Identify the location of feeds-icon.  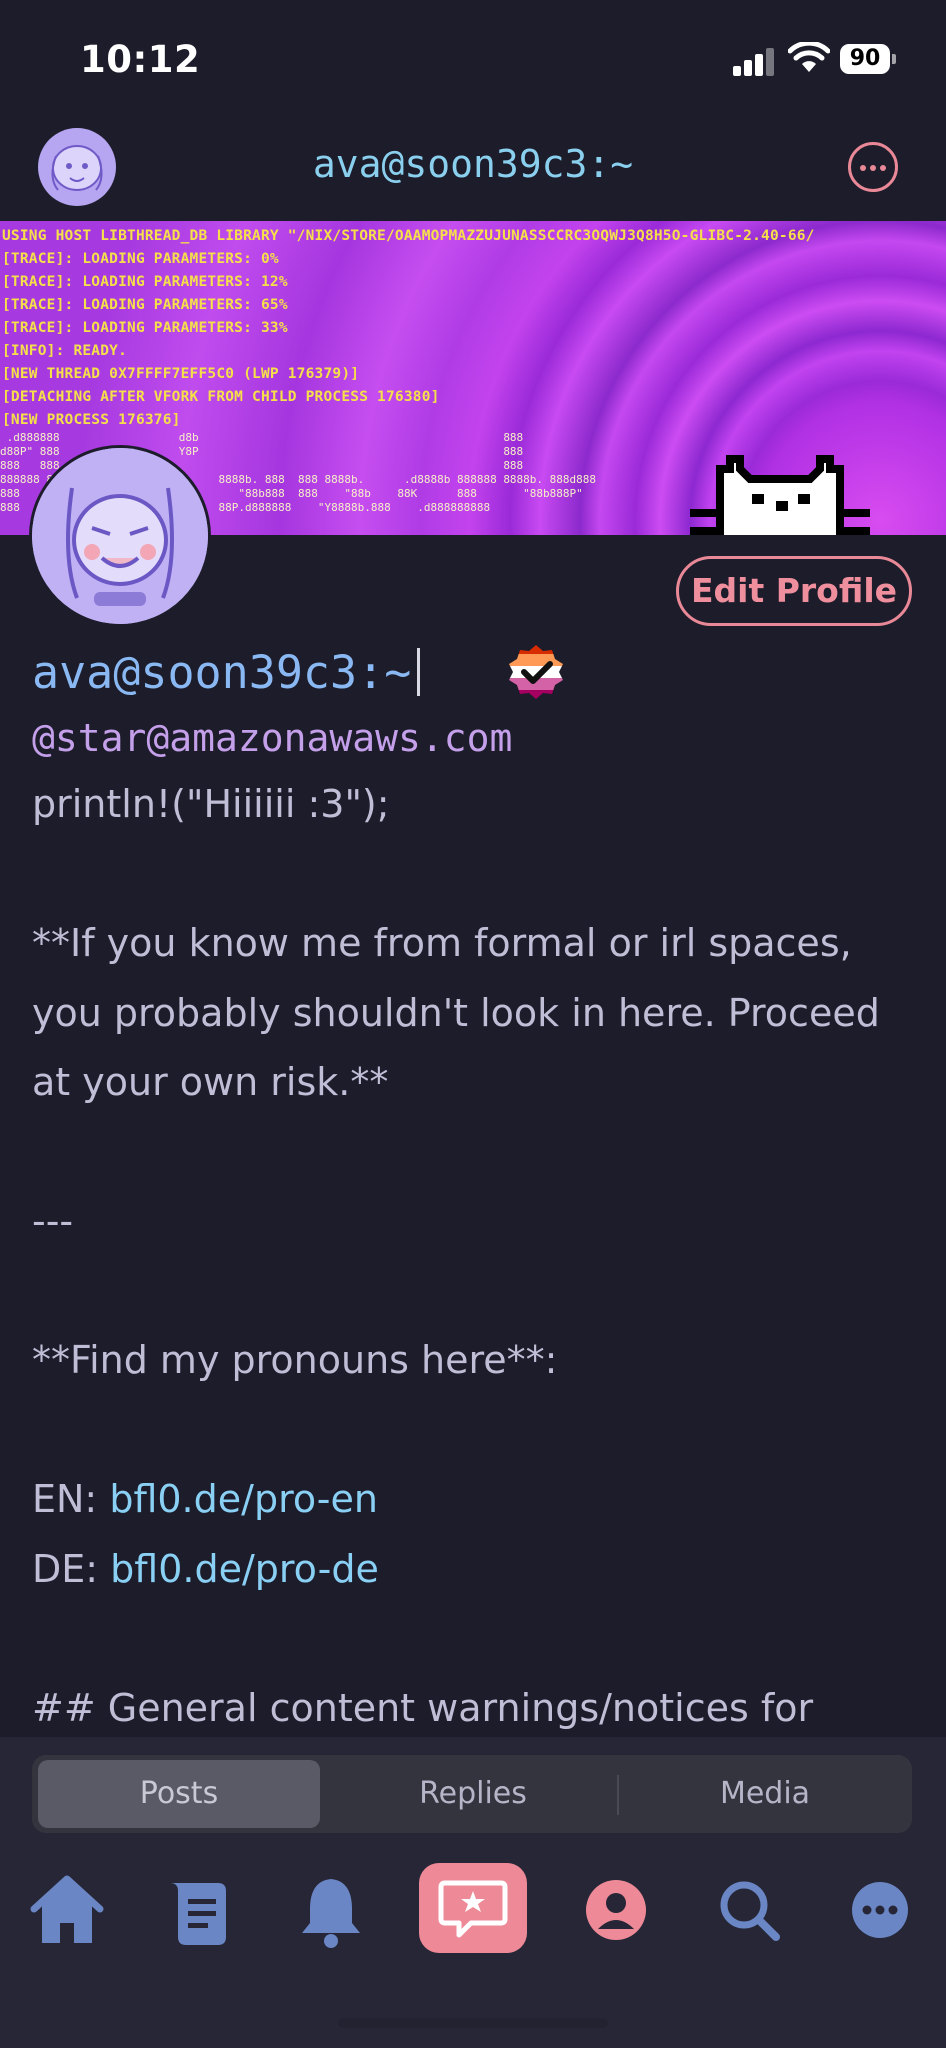
(197, 1910).